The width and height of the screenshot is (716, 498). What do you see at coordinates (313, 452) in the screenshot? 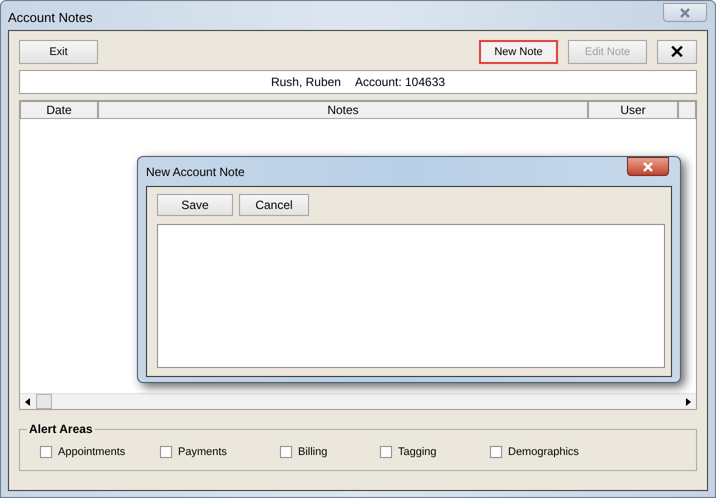
I see `checkbox-label: Billing` at bounding box center [313, 452].